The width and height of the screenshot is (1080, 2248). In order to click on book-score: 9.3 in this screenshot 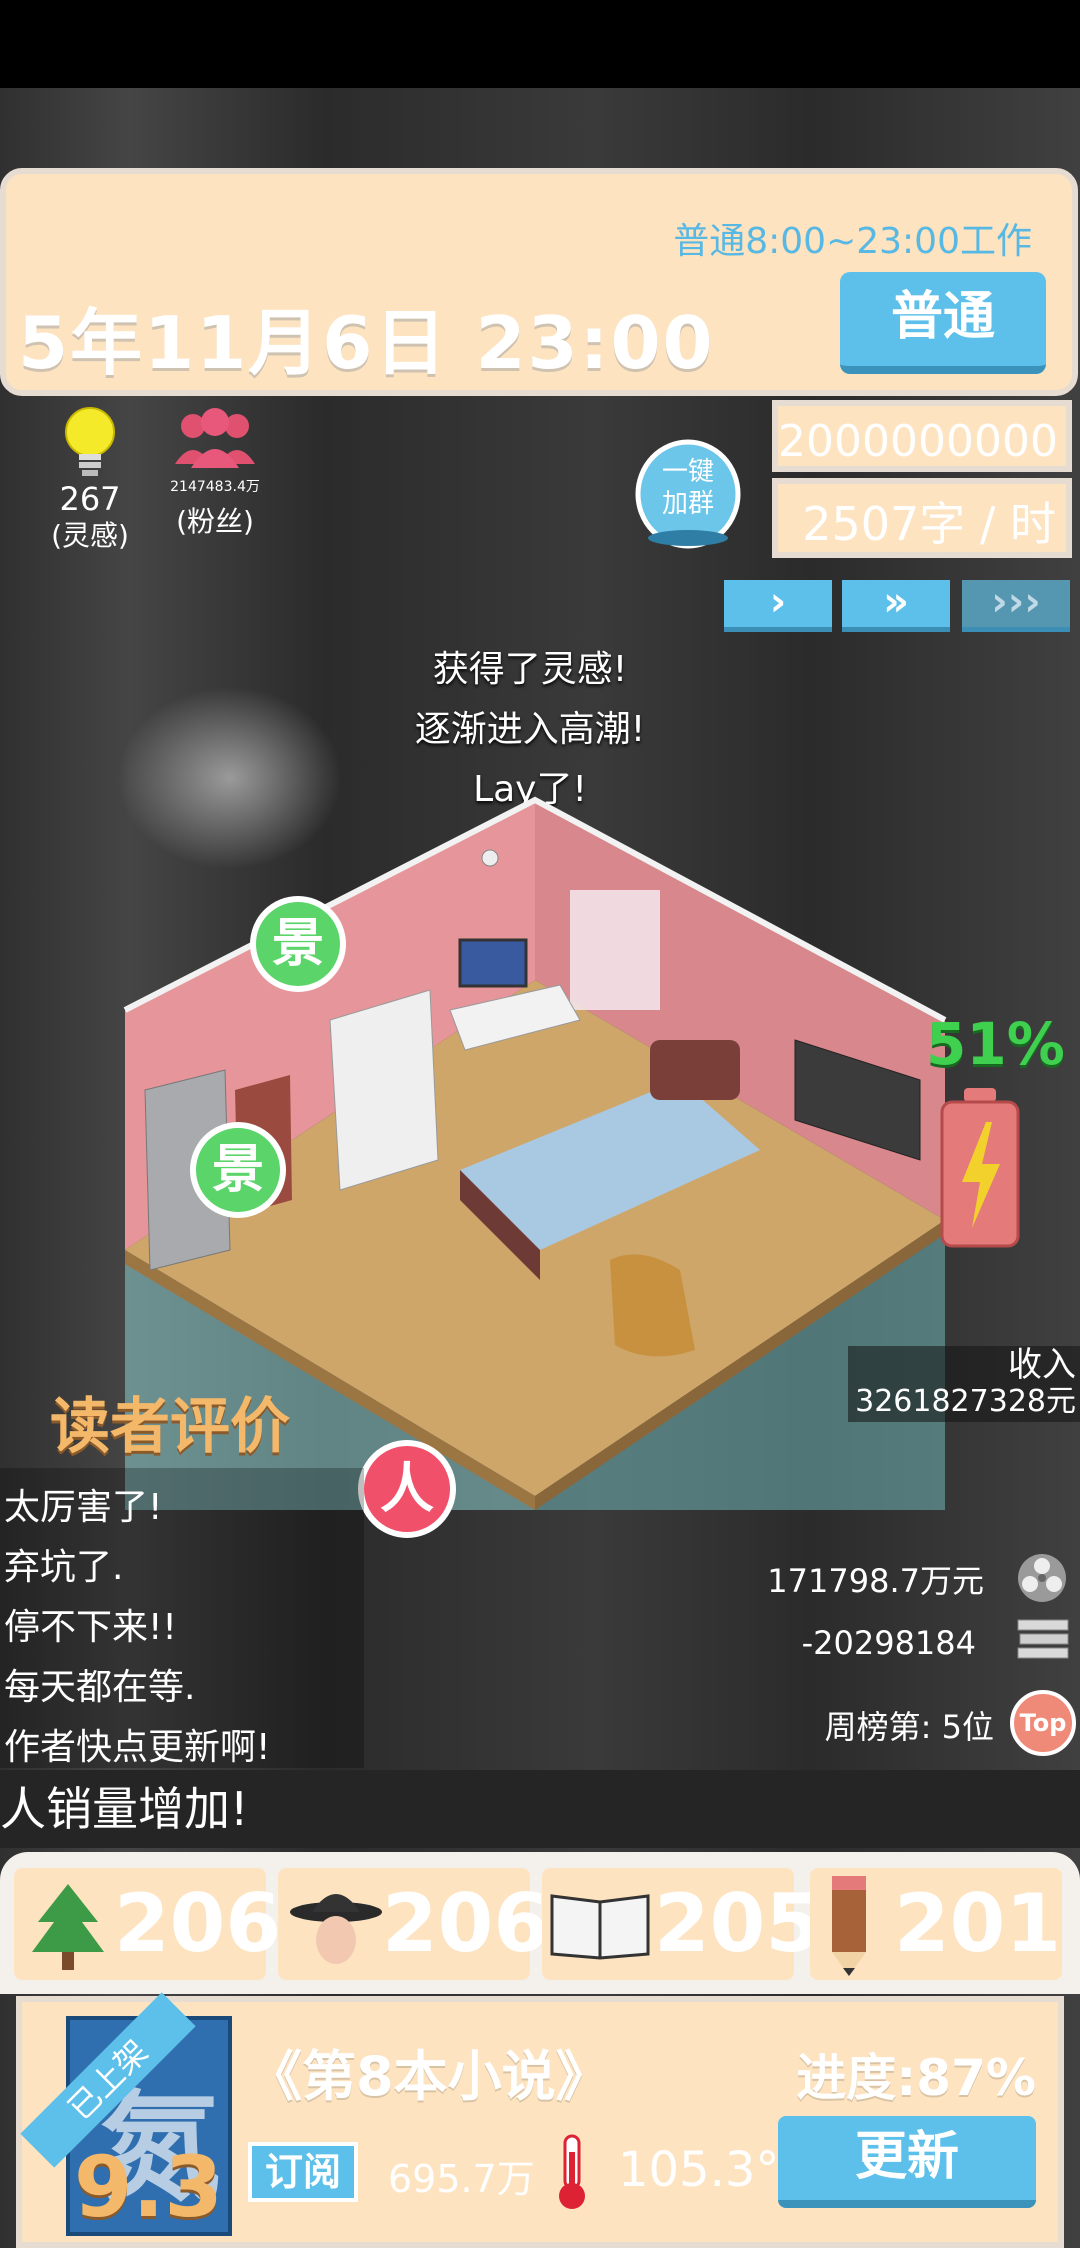, I will do `click(148, 2187)`.